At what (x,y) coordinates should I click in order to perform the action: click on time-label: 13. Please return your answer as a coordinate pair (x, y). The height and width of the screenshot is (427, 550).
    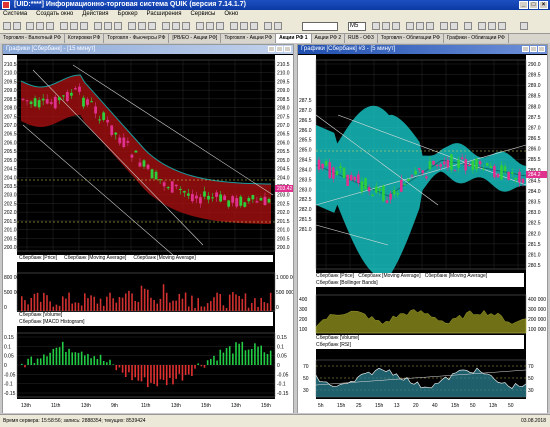
    Looking at the image, I should click on (397, 406).